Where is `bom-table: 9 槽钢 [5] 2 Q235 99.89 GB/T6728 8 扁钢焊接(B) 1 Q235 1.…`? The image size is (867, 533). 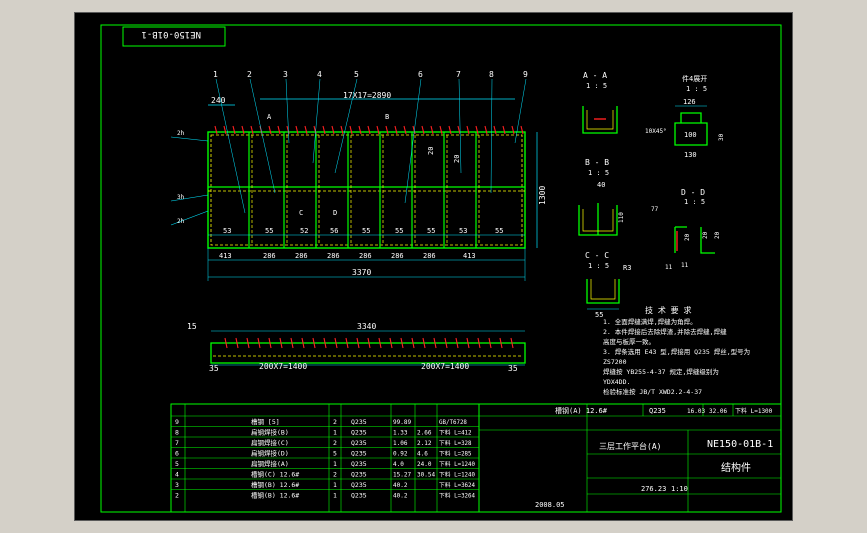 bom-table: 9 槽钢 [5] 2 Q235 99.89 GB/T6728 8 扁钢焊接(B) 1 Q235 1.… is located at coordinates (325, 458).